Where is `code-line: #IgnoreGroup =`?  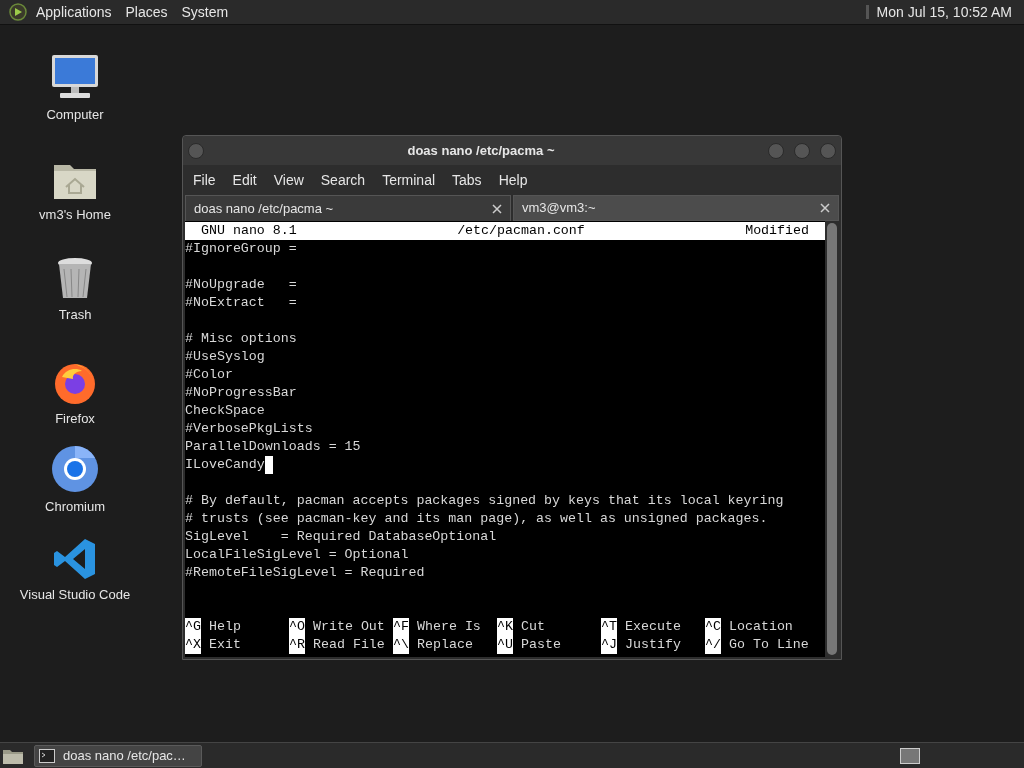 code-line: #IgnoreGroup = is located at coordinates (241, 249).